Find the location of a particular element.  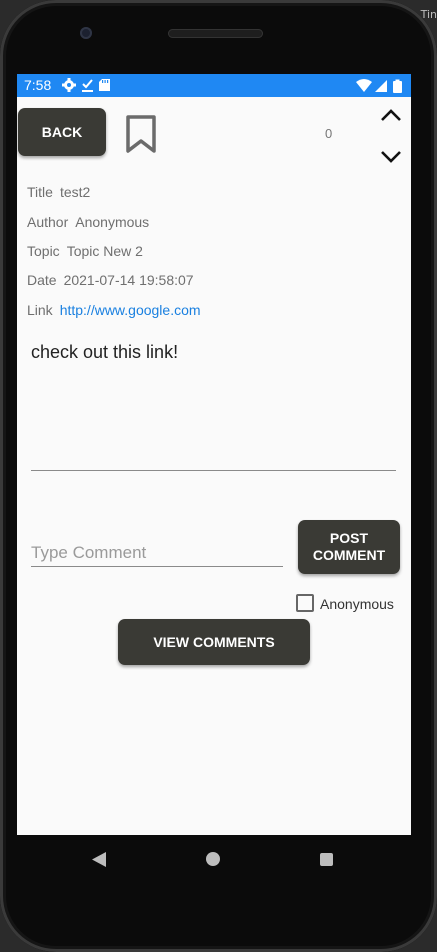

view-comments-button: VIEW COMMENTS is located at coordinates (214, 642).